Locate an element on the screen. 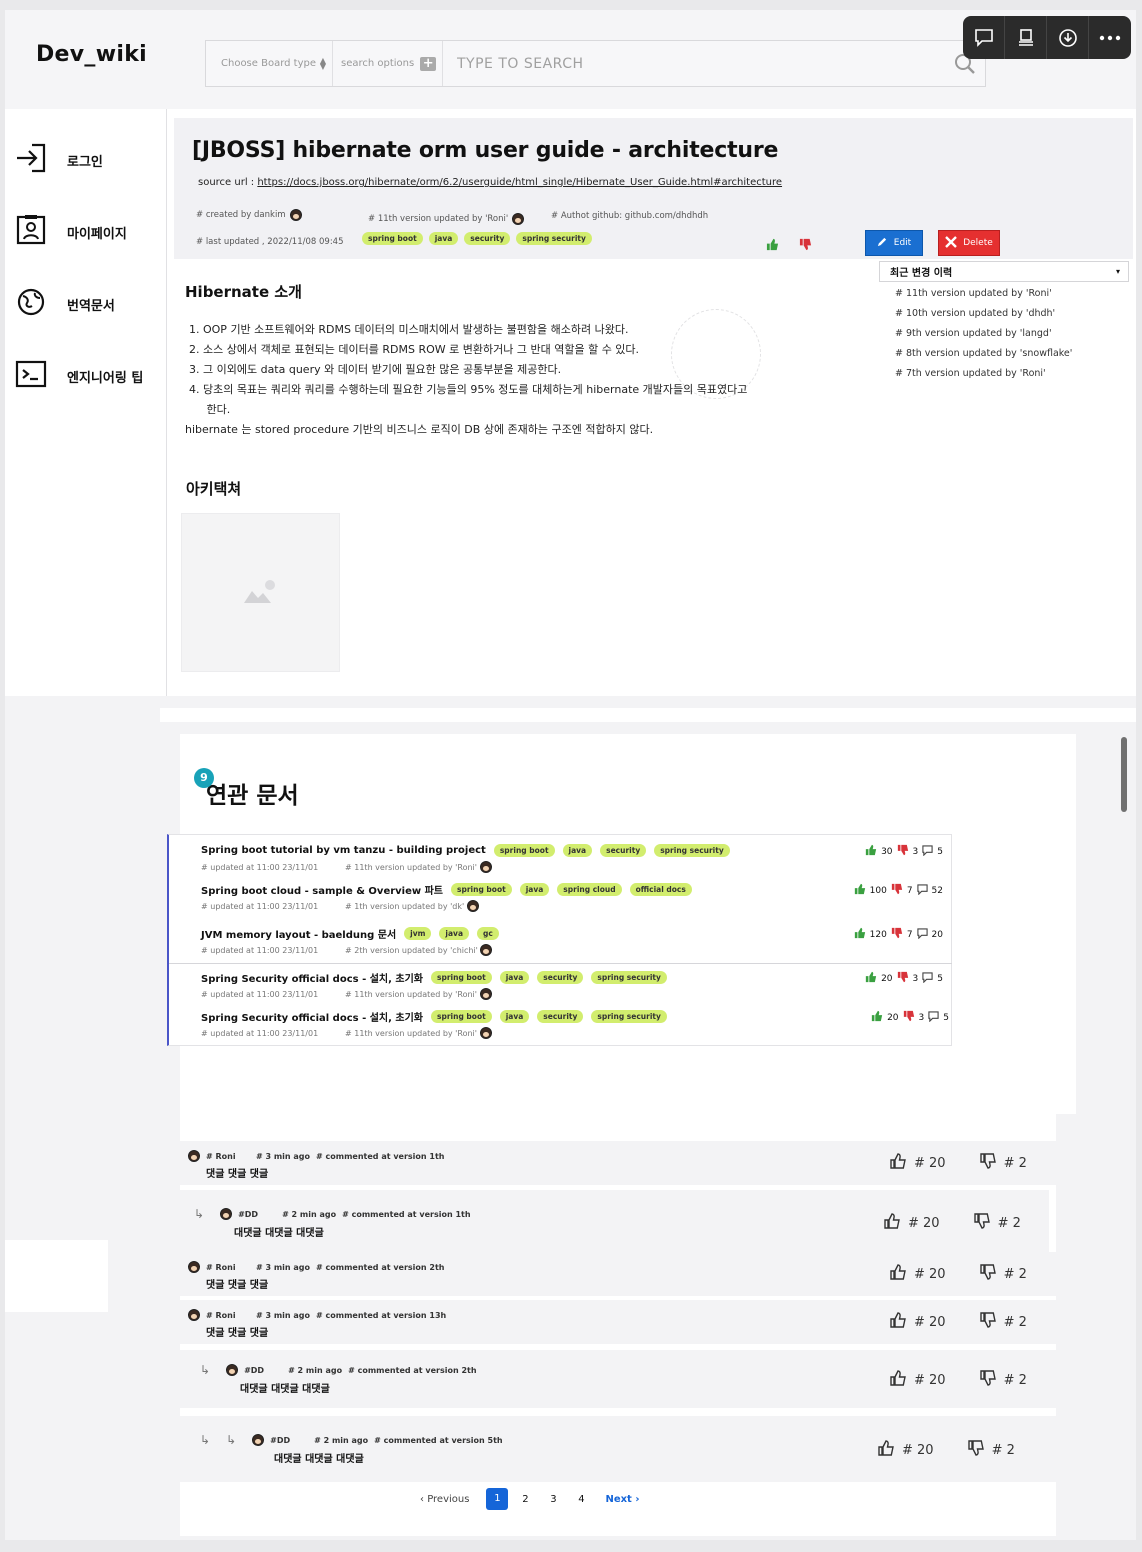 The width and height of the screenshot is (1142, 1552). page-button: 3 is located at coordinates (553, 1499).